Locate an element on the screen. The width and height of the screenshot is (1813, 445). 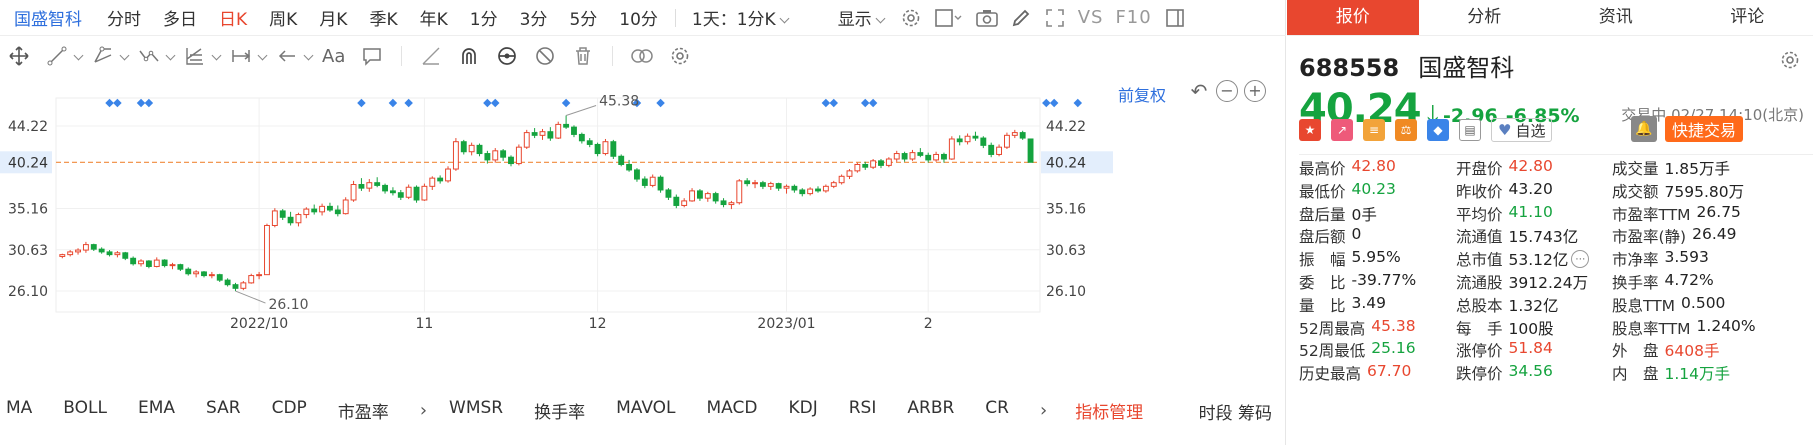
ruler-icon is located at coordinates (431, 56).